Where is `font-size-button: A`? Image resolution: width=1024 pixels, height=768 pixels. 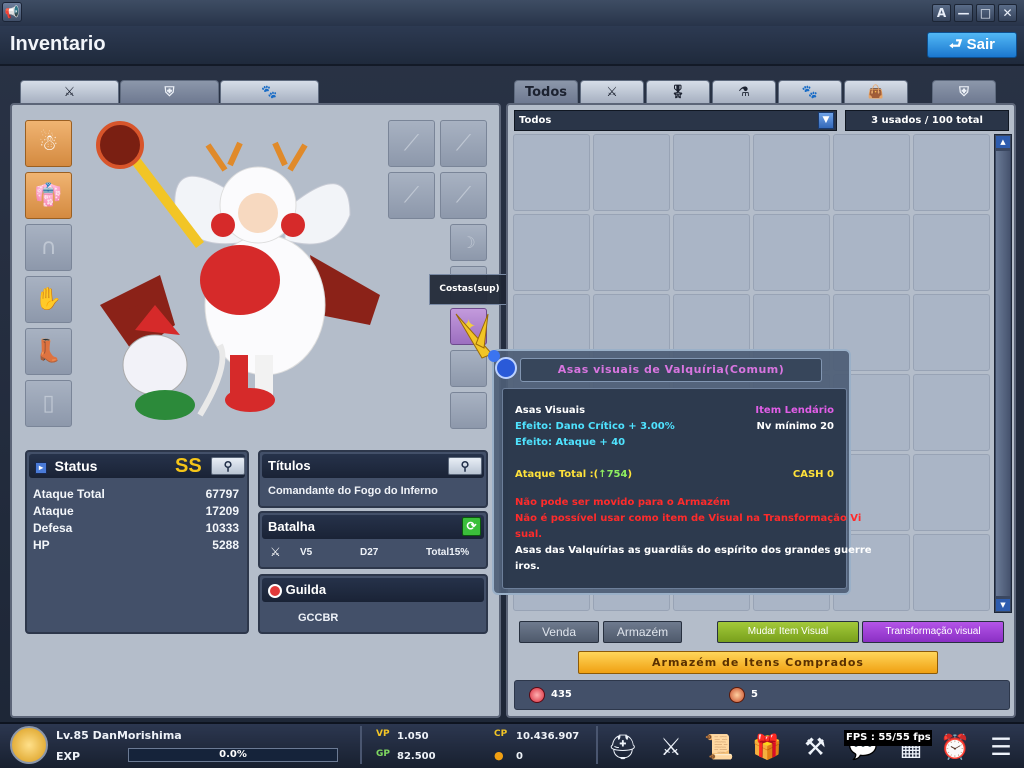 font-size-button: A is located at coordinates (941, 13).